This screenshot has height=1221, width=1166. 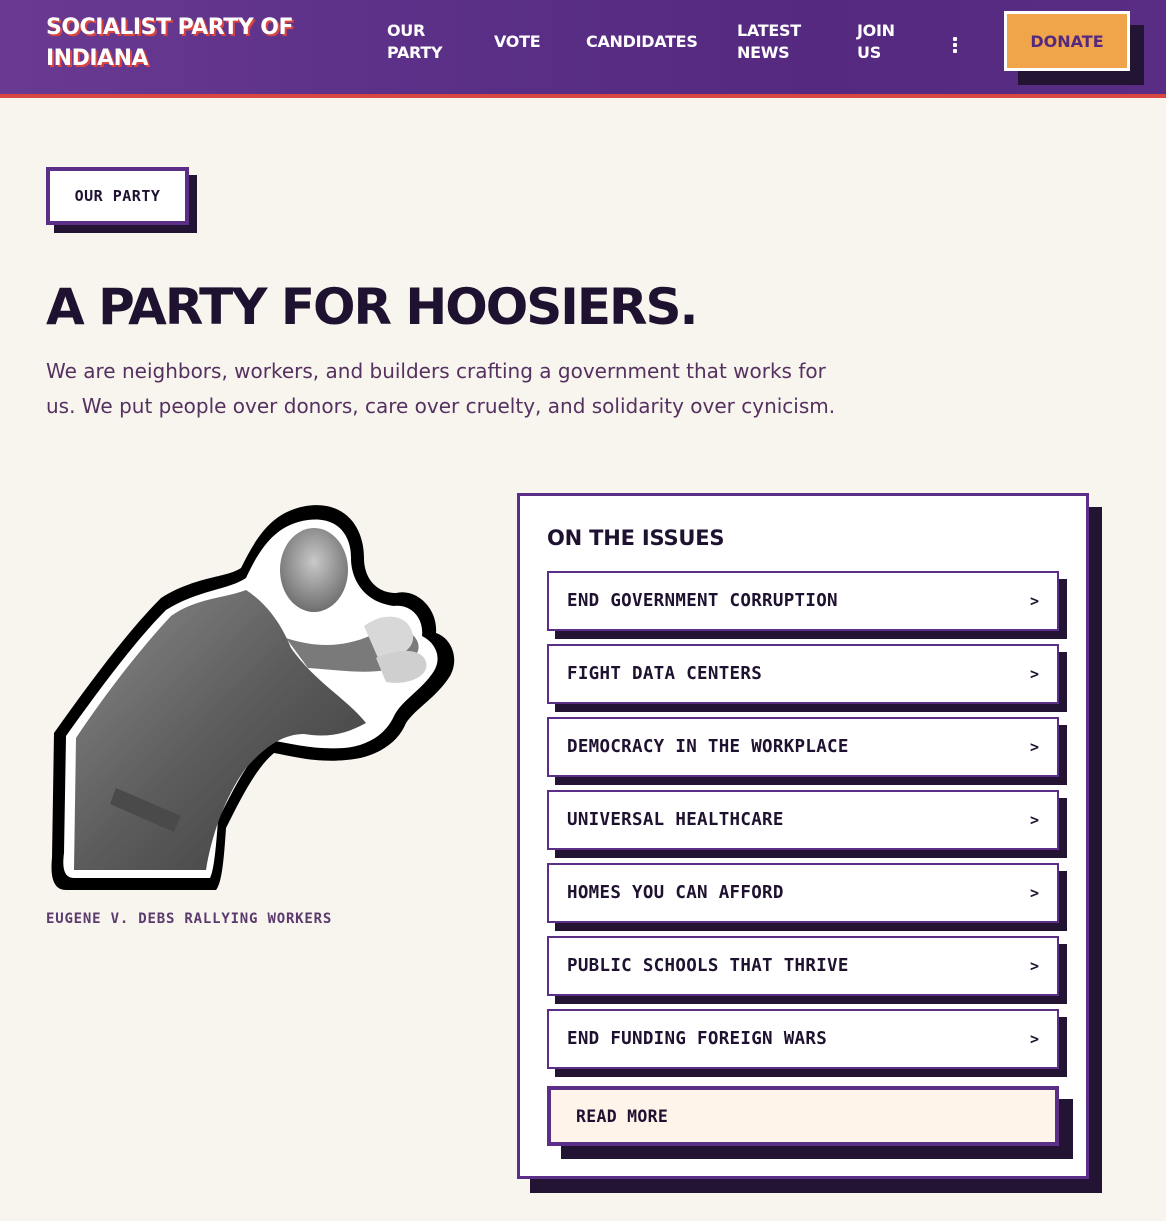 What do you see at coordinates (415, 52) in the screenshot?
I see `nav-label: PARTY` at bounding box center [415, 52].